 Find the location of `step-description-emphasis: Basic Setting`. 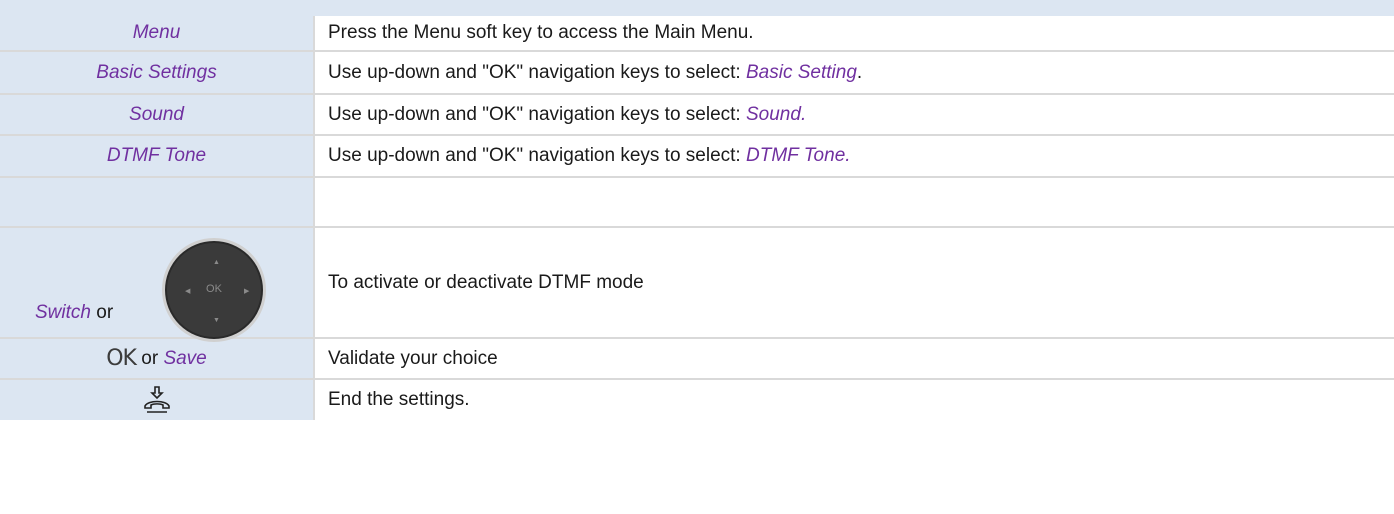

step-description-emphasis: Basic Setting is located at coordinates (801, 72).